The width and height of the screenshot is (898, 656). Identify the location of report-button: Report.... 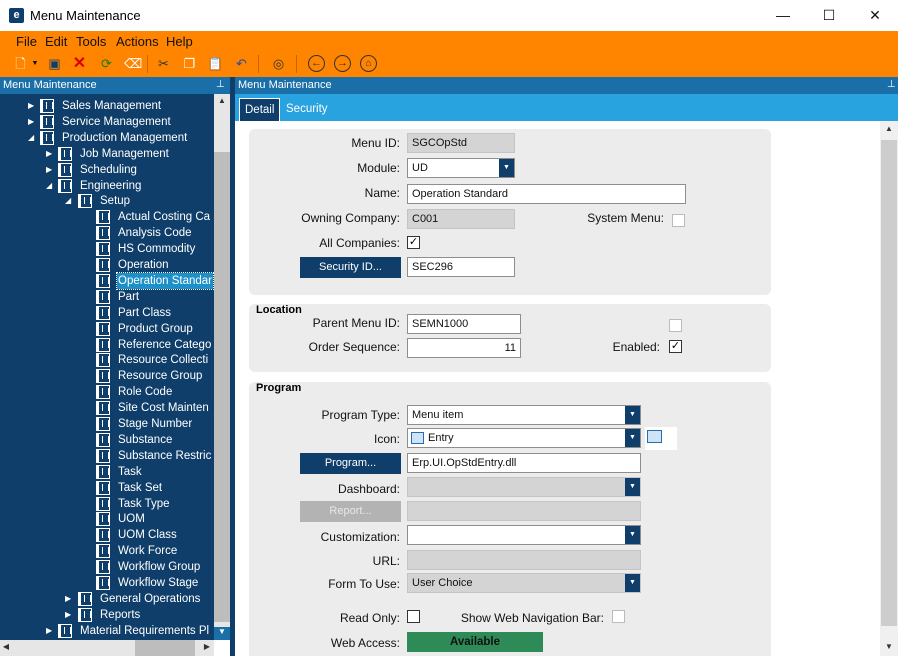
(350, 511).